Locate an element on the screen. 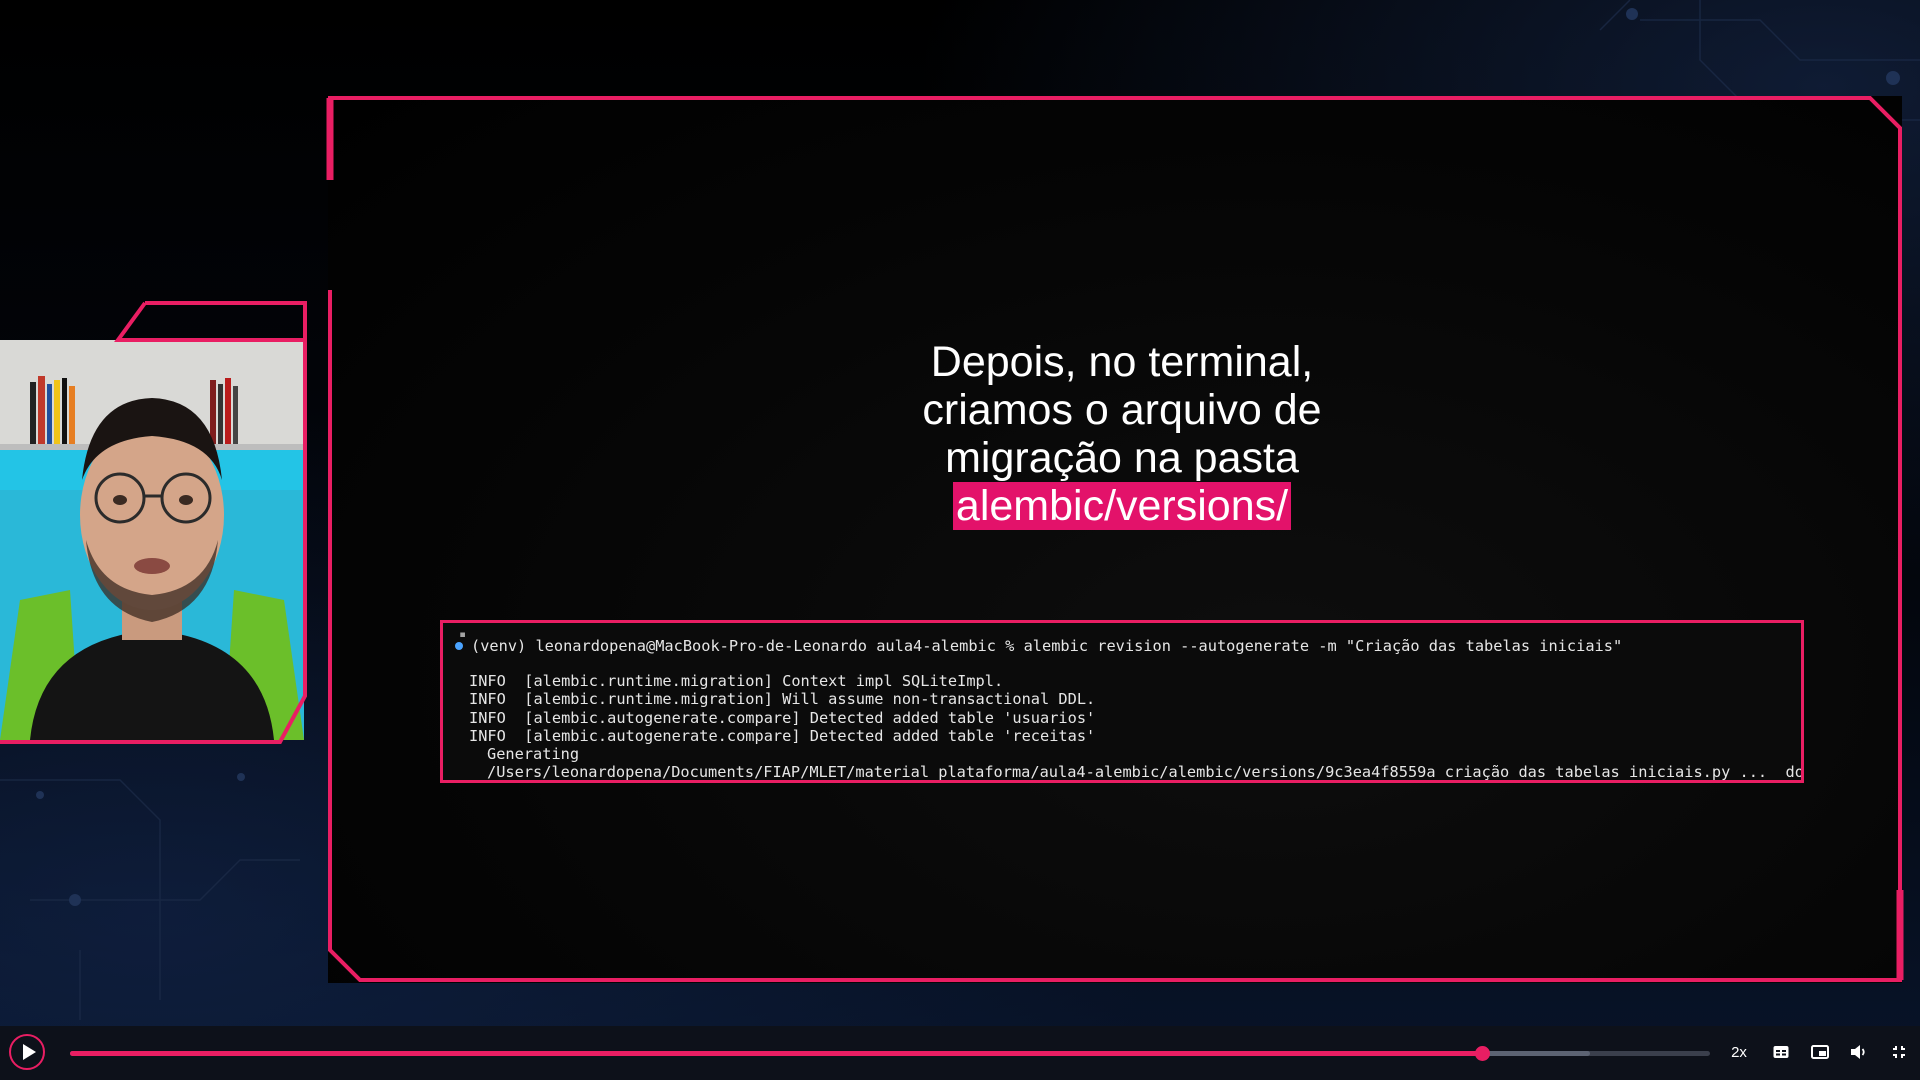 The image size is (1920, 1080). progress-track is located at coordinates (890, 1053).